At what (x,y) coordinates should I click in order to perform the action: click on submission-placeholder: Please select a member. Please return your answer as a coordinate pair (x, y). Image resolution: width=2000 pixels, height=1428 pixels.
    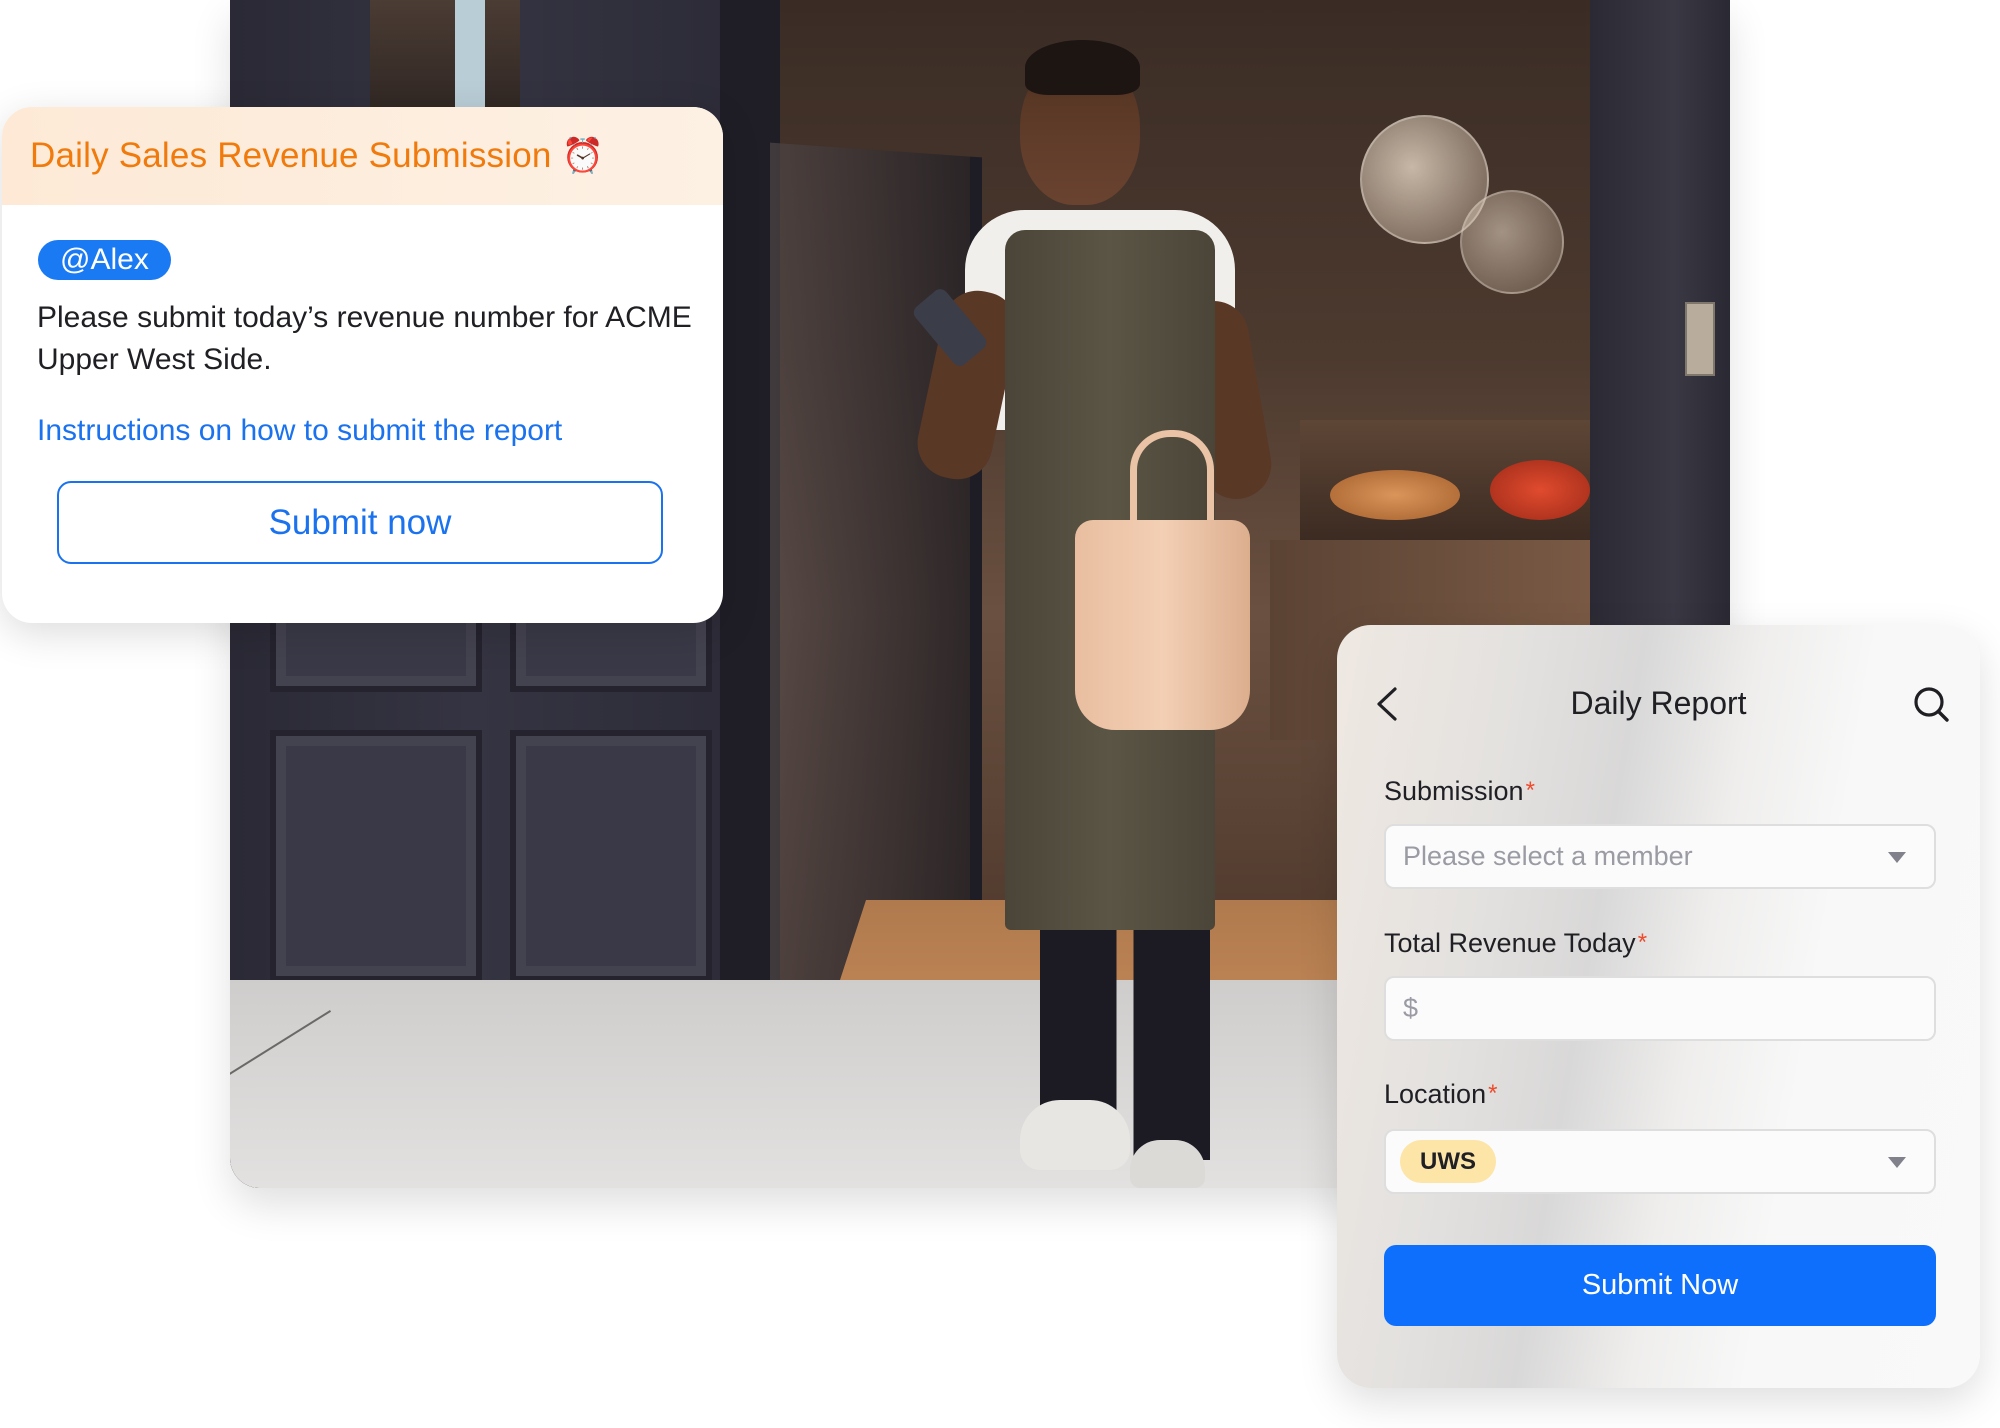
    Looking at the image, I should click on (1548, 856).